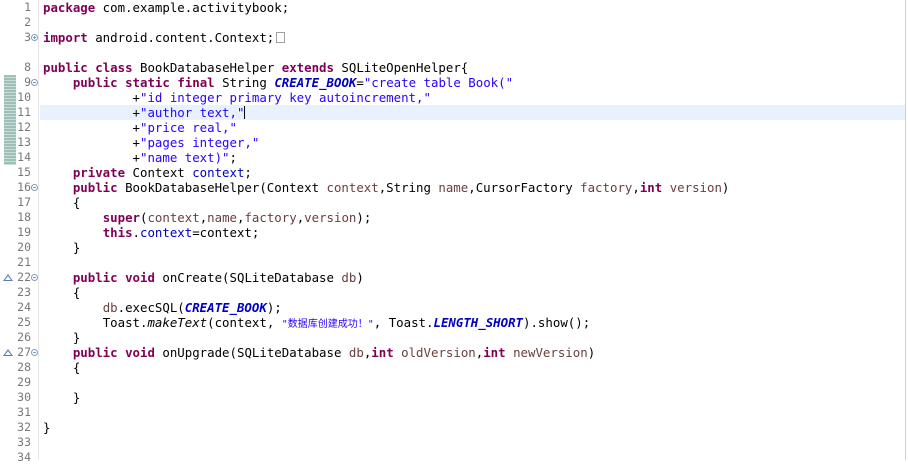  What do you see at coordinates (61, 397) in the screenshot?
I see `code-line-31: }` at bounding box center [61, 397].